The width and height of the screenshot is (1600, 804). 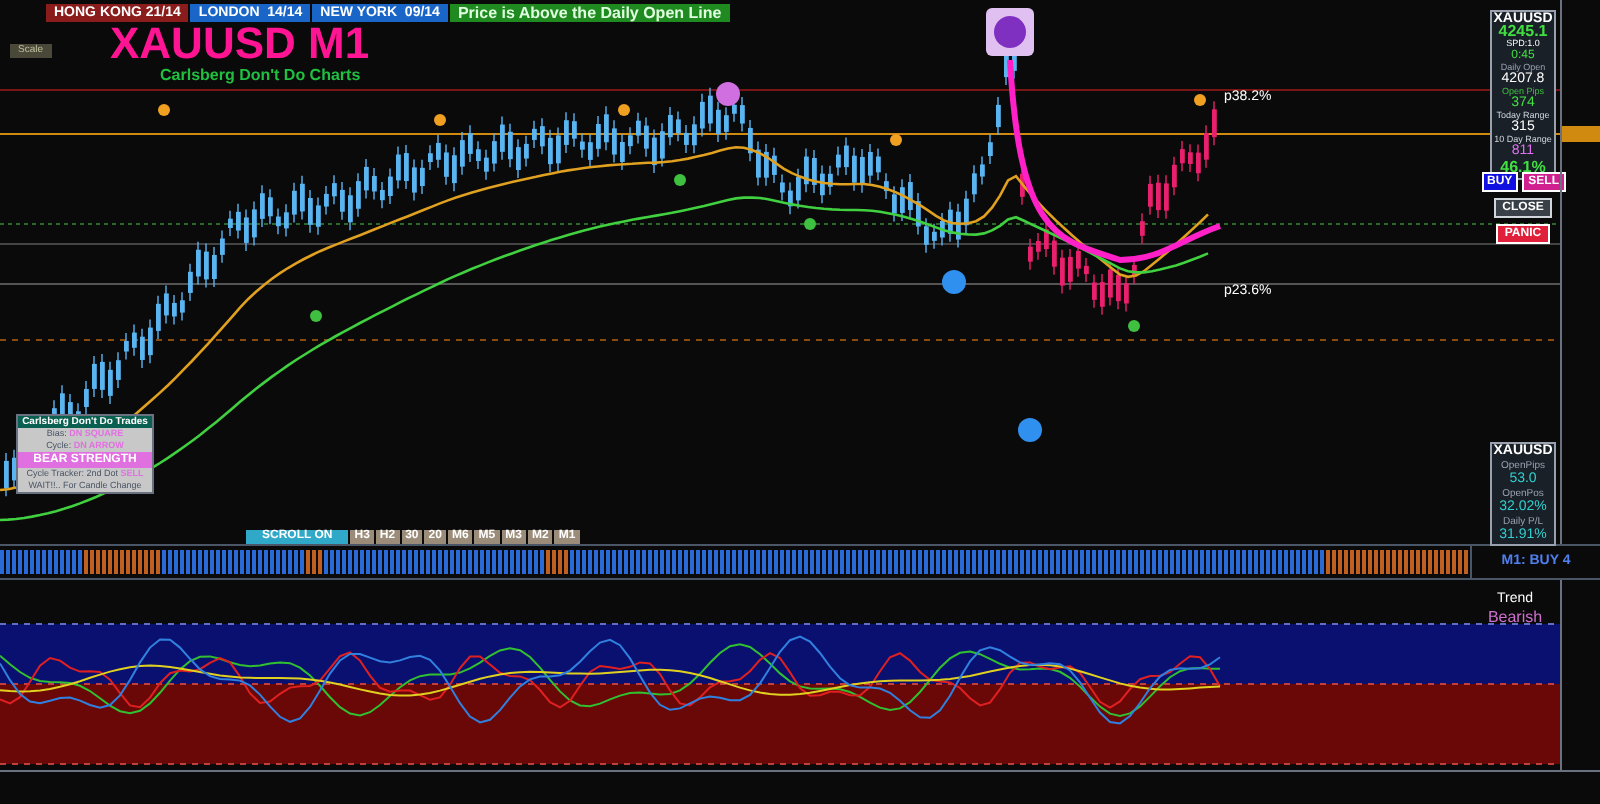 I want to click on chart-title: XAUUSD M1, so click(x=240, y=44).